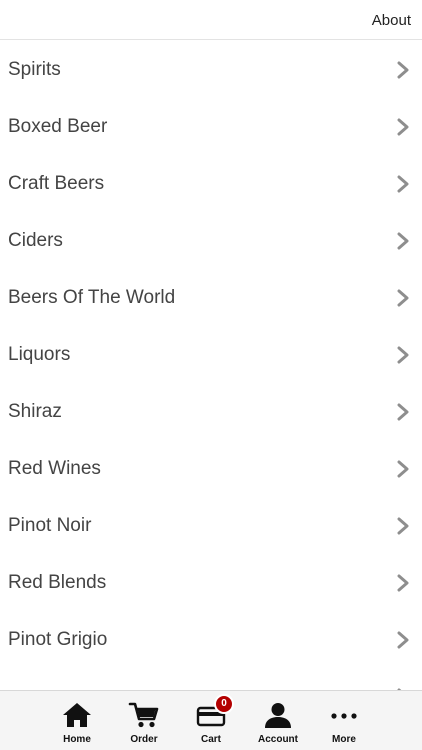  I want to click on category-label: Boxed Beer, so click(58, 126).